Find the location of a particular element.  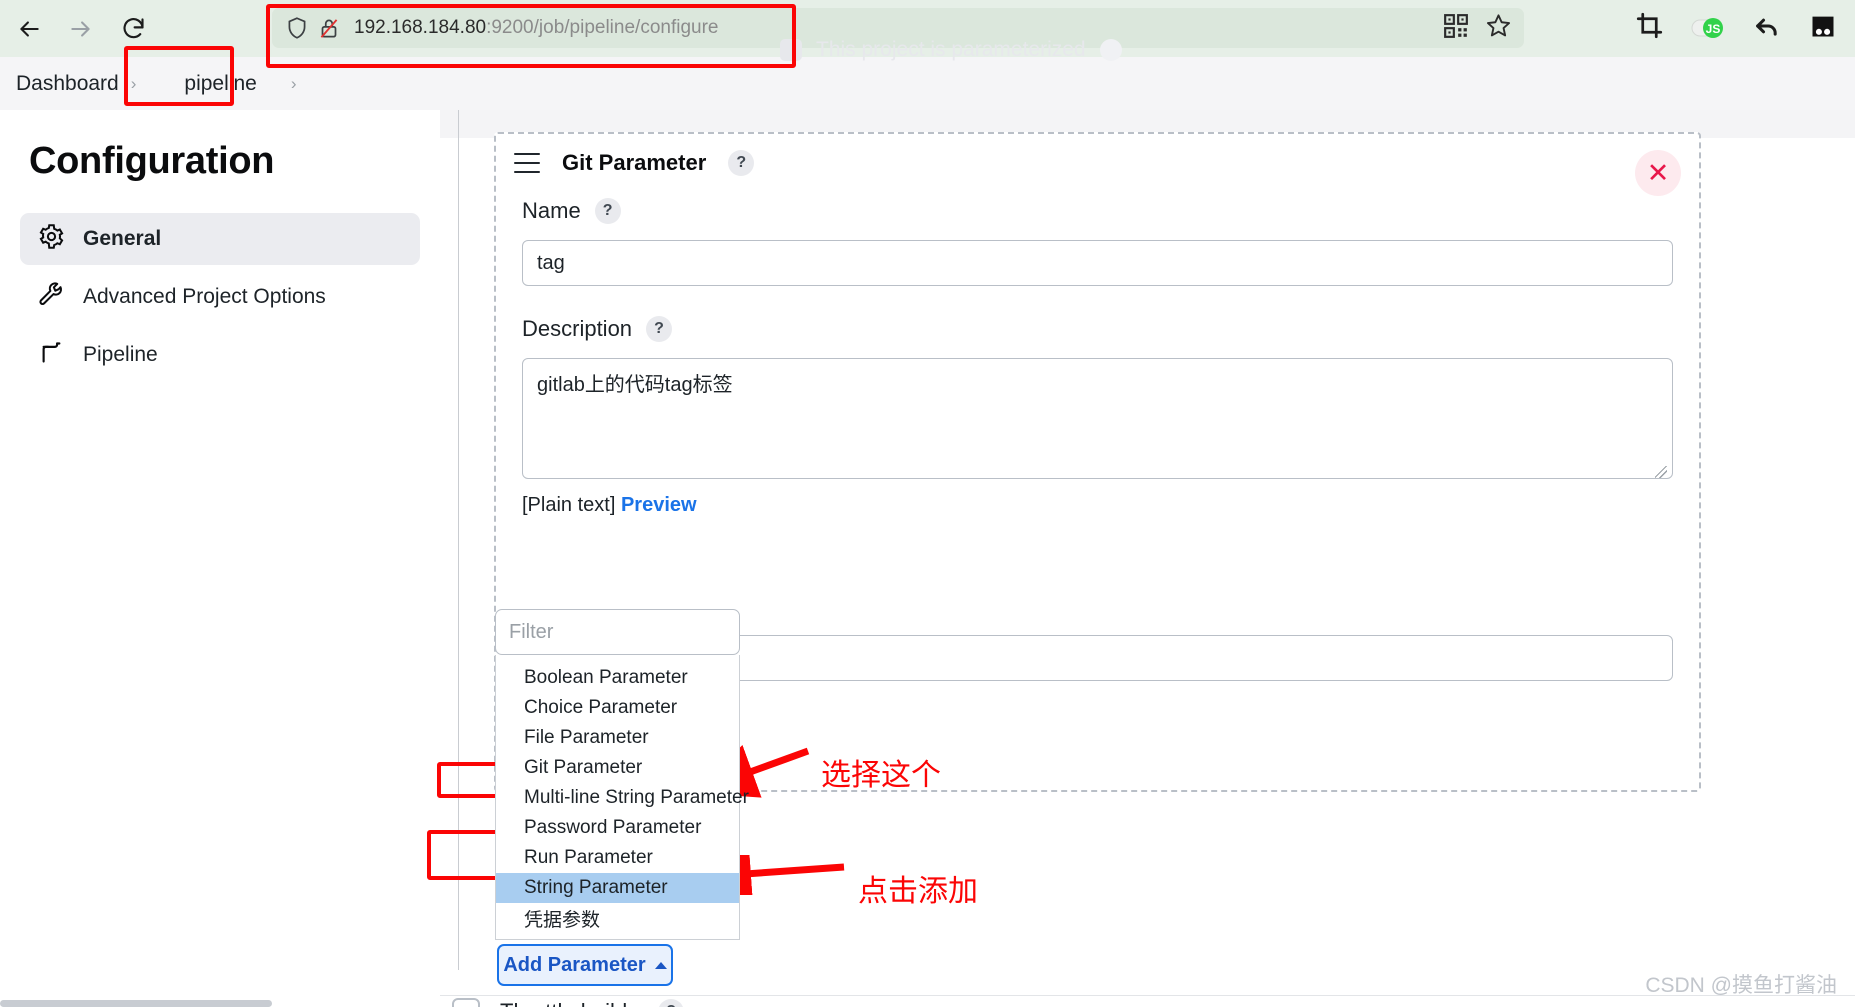

throttle-builds-label: Throttle builds is located at coordinates (569, 1003).